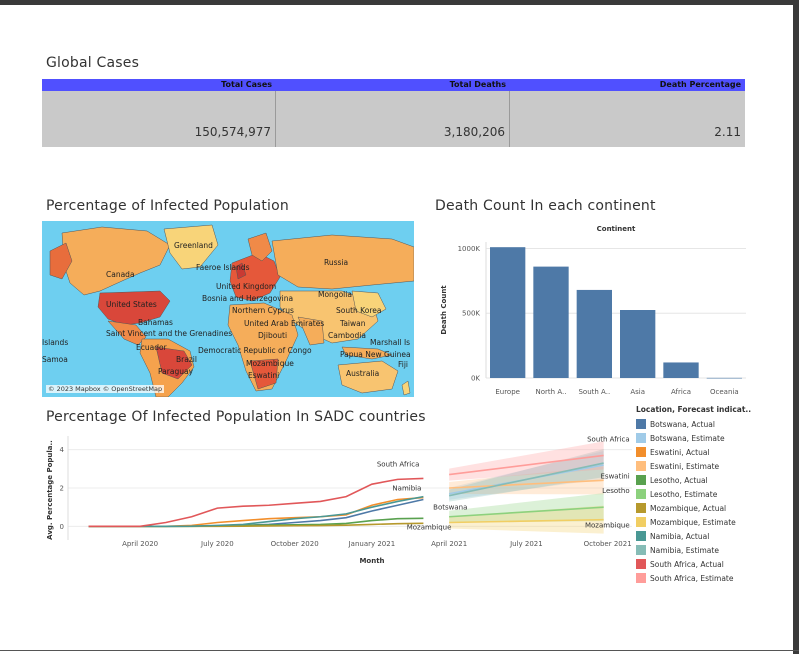  What do you see at coordinates (359, 310) in the screenshot?
I see `map-label-south-korea: South Korea` at bounding box center [359, 310].